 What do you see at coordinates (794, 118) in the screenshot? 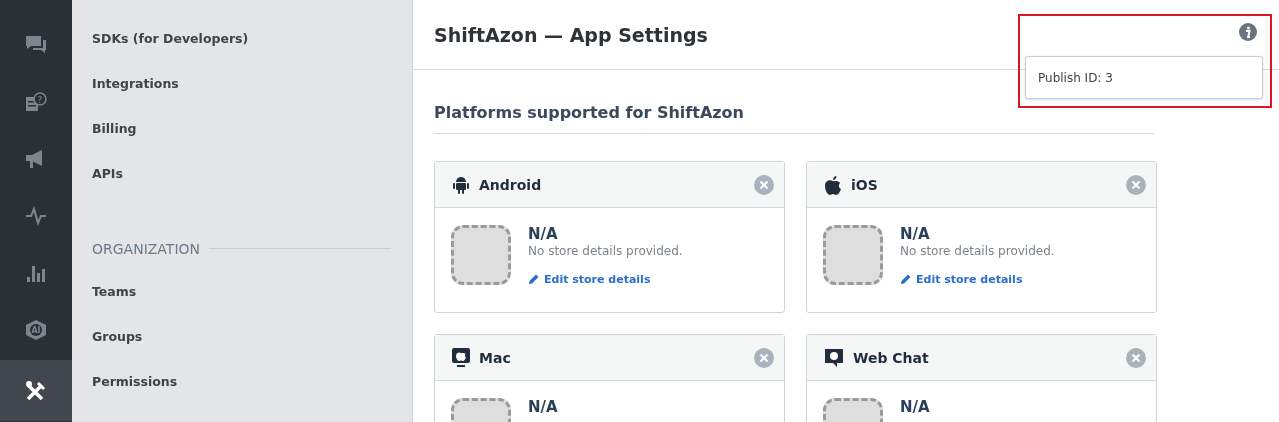
I see `section-heading: Platforms supported for ShiftAzon` at bounding box center [794, 118].